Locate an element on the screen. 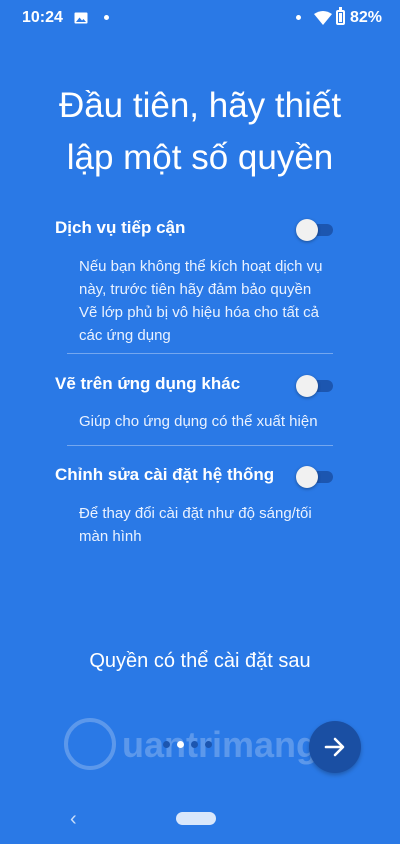 The height and width of the screenshot is (844, 400). description-line: Nếu bạn không thể kích hoạt dịch vụ is located at coordinates (201, 266).